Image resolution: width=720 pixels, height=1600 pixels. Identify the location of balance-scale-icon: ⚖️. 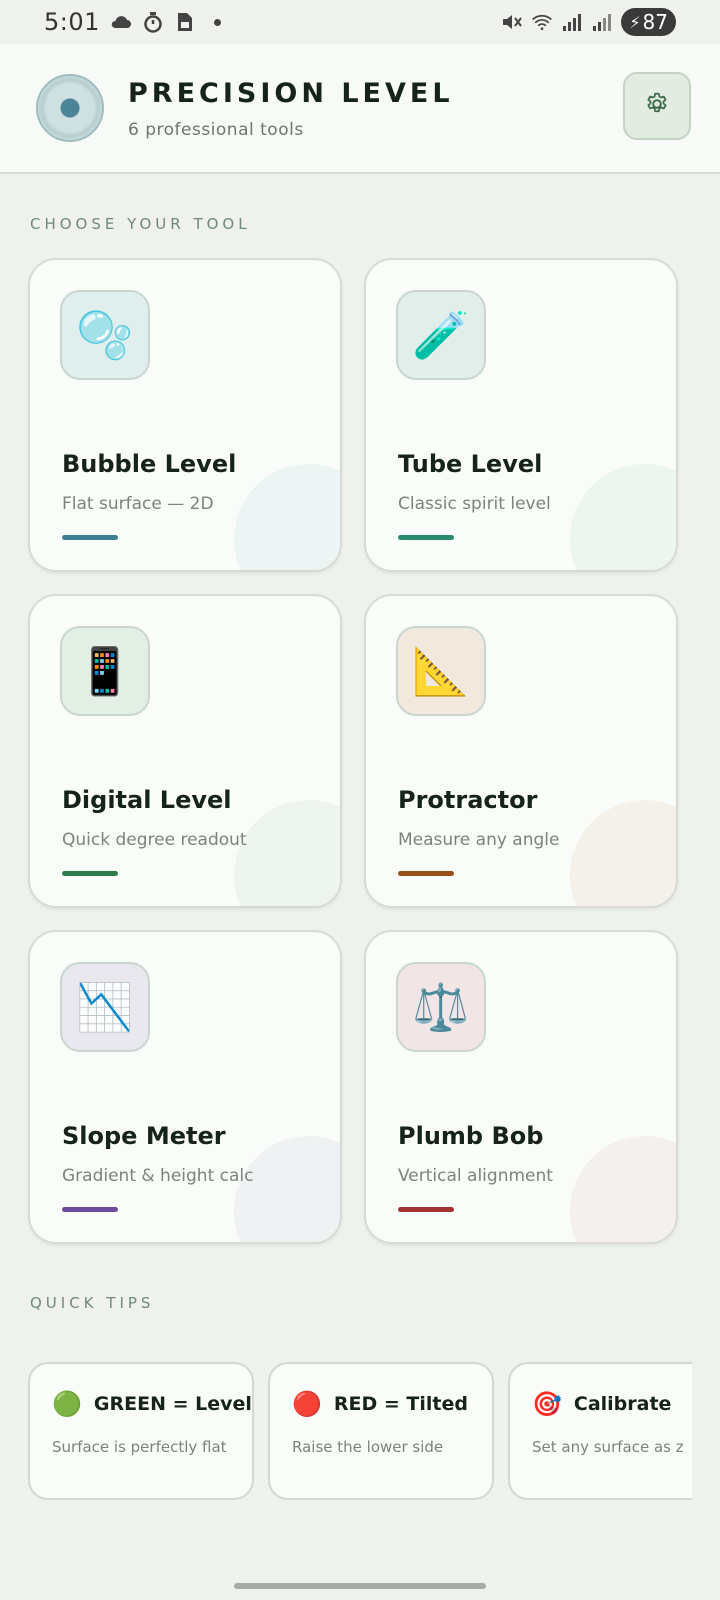
(441, 1007).